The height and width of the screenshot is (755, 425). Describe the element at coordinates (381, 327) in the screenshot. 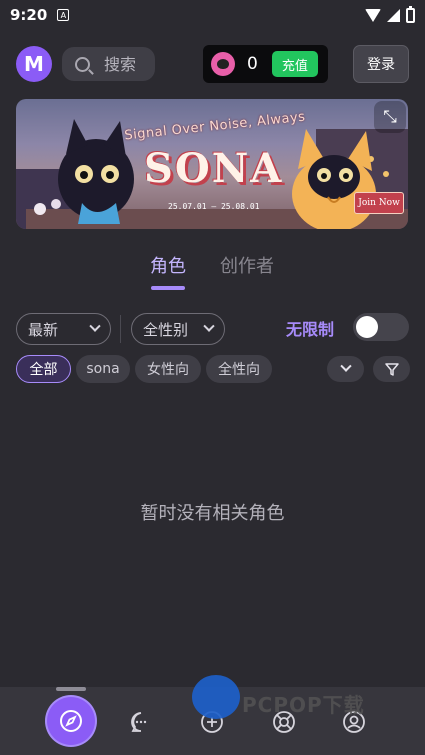

I see `unlimited-toggle` at that location.